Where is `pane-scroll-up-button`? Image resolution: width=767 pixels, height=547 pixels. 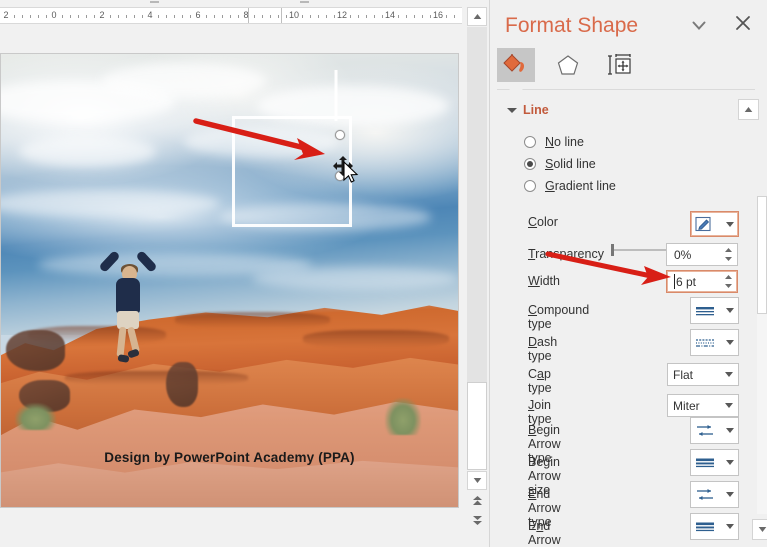
pane-scroll-up-button is located at coordinates (748, 109).